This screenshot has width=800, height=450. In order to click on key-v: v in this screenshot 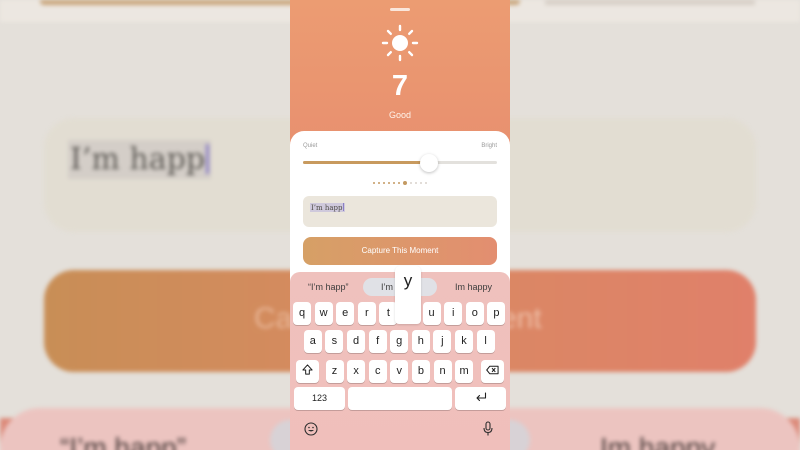, I will do `click(399, 371)`.